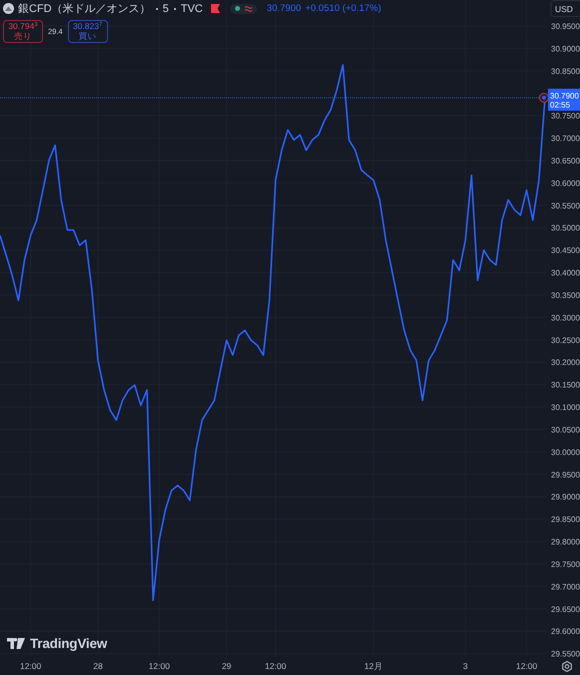 The image size is (580, 675). Describe the element at coordinates (8, 8) in the screenshot. I see `symbol-icon` at that location.